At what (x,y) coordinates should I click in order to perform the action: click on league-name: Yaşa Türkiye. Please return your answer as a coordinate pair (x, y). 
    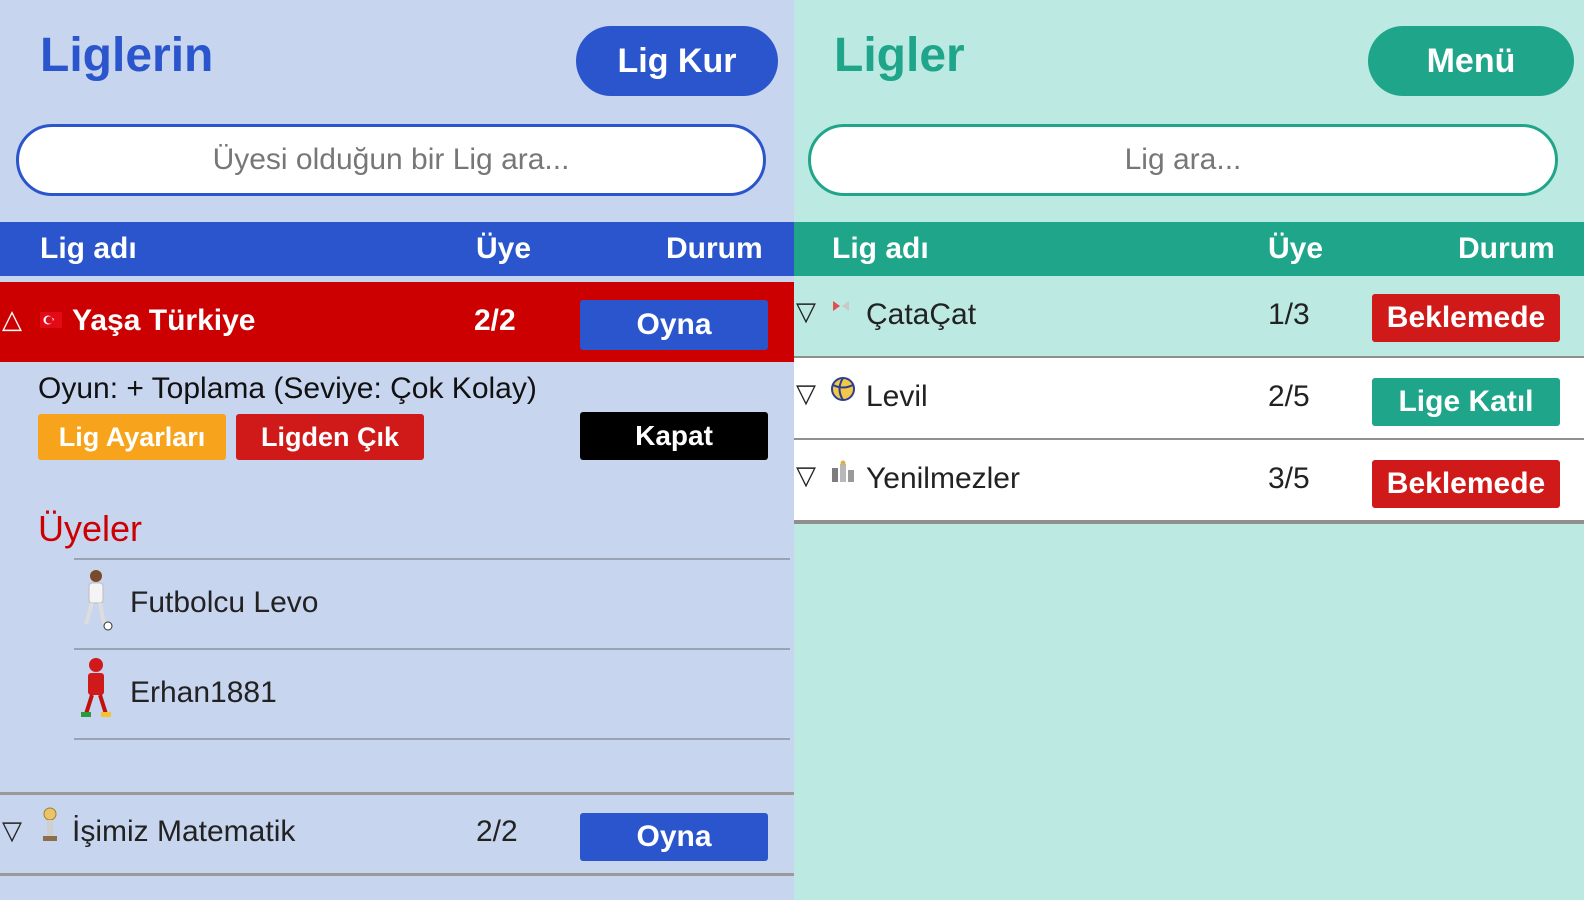
    Looking at the image, I should click on (164, 320).